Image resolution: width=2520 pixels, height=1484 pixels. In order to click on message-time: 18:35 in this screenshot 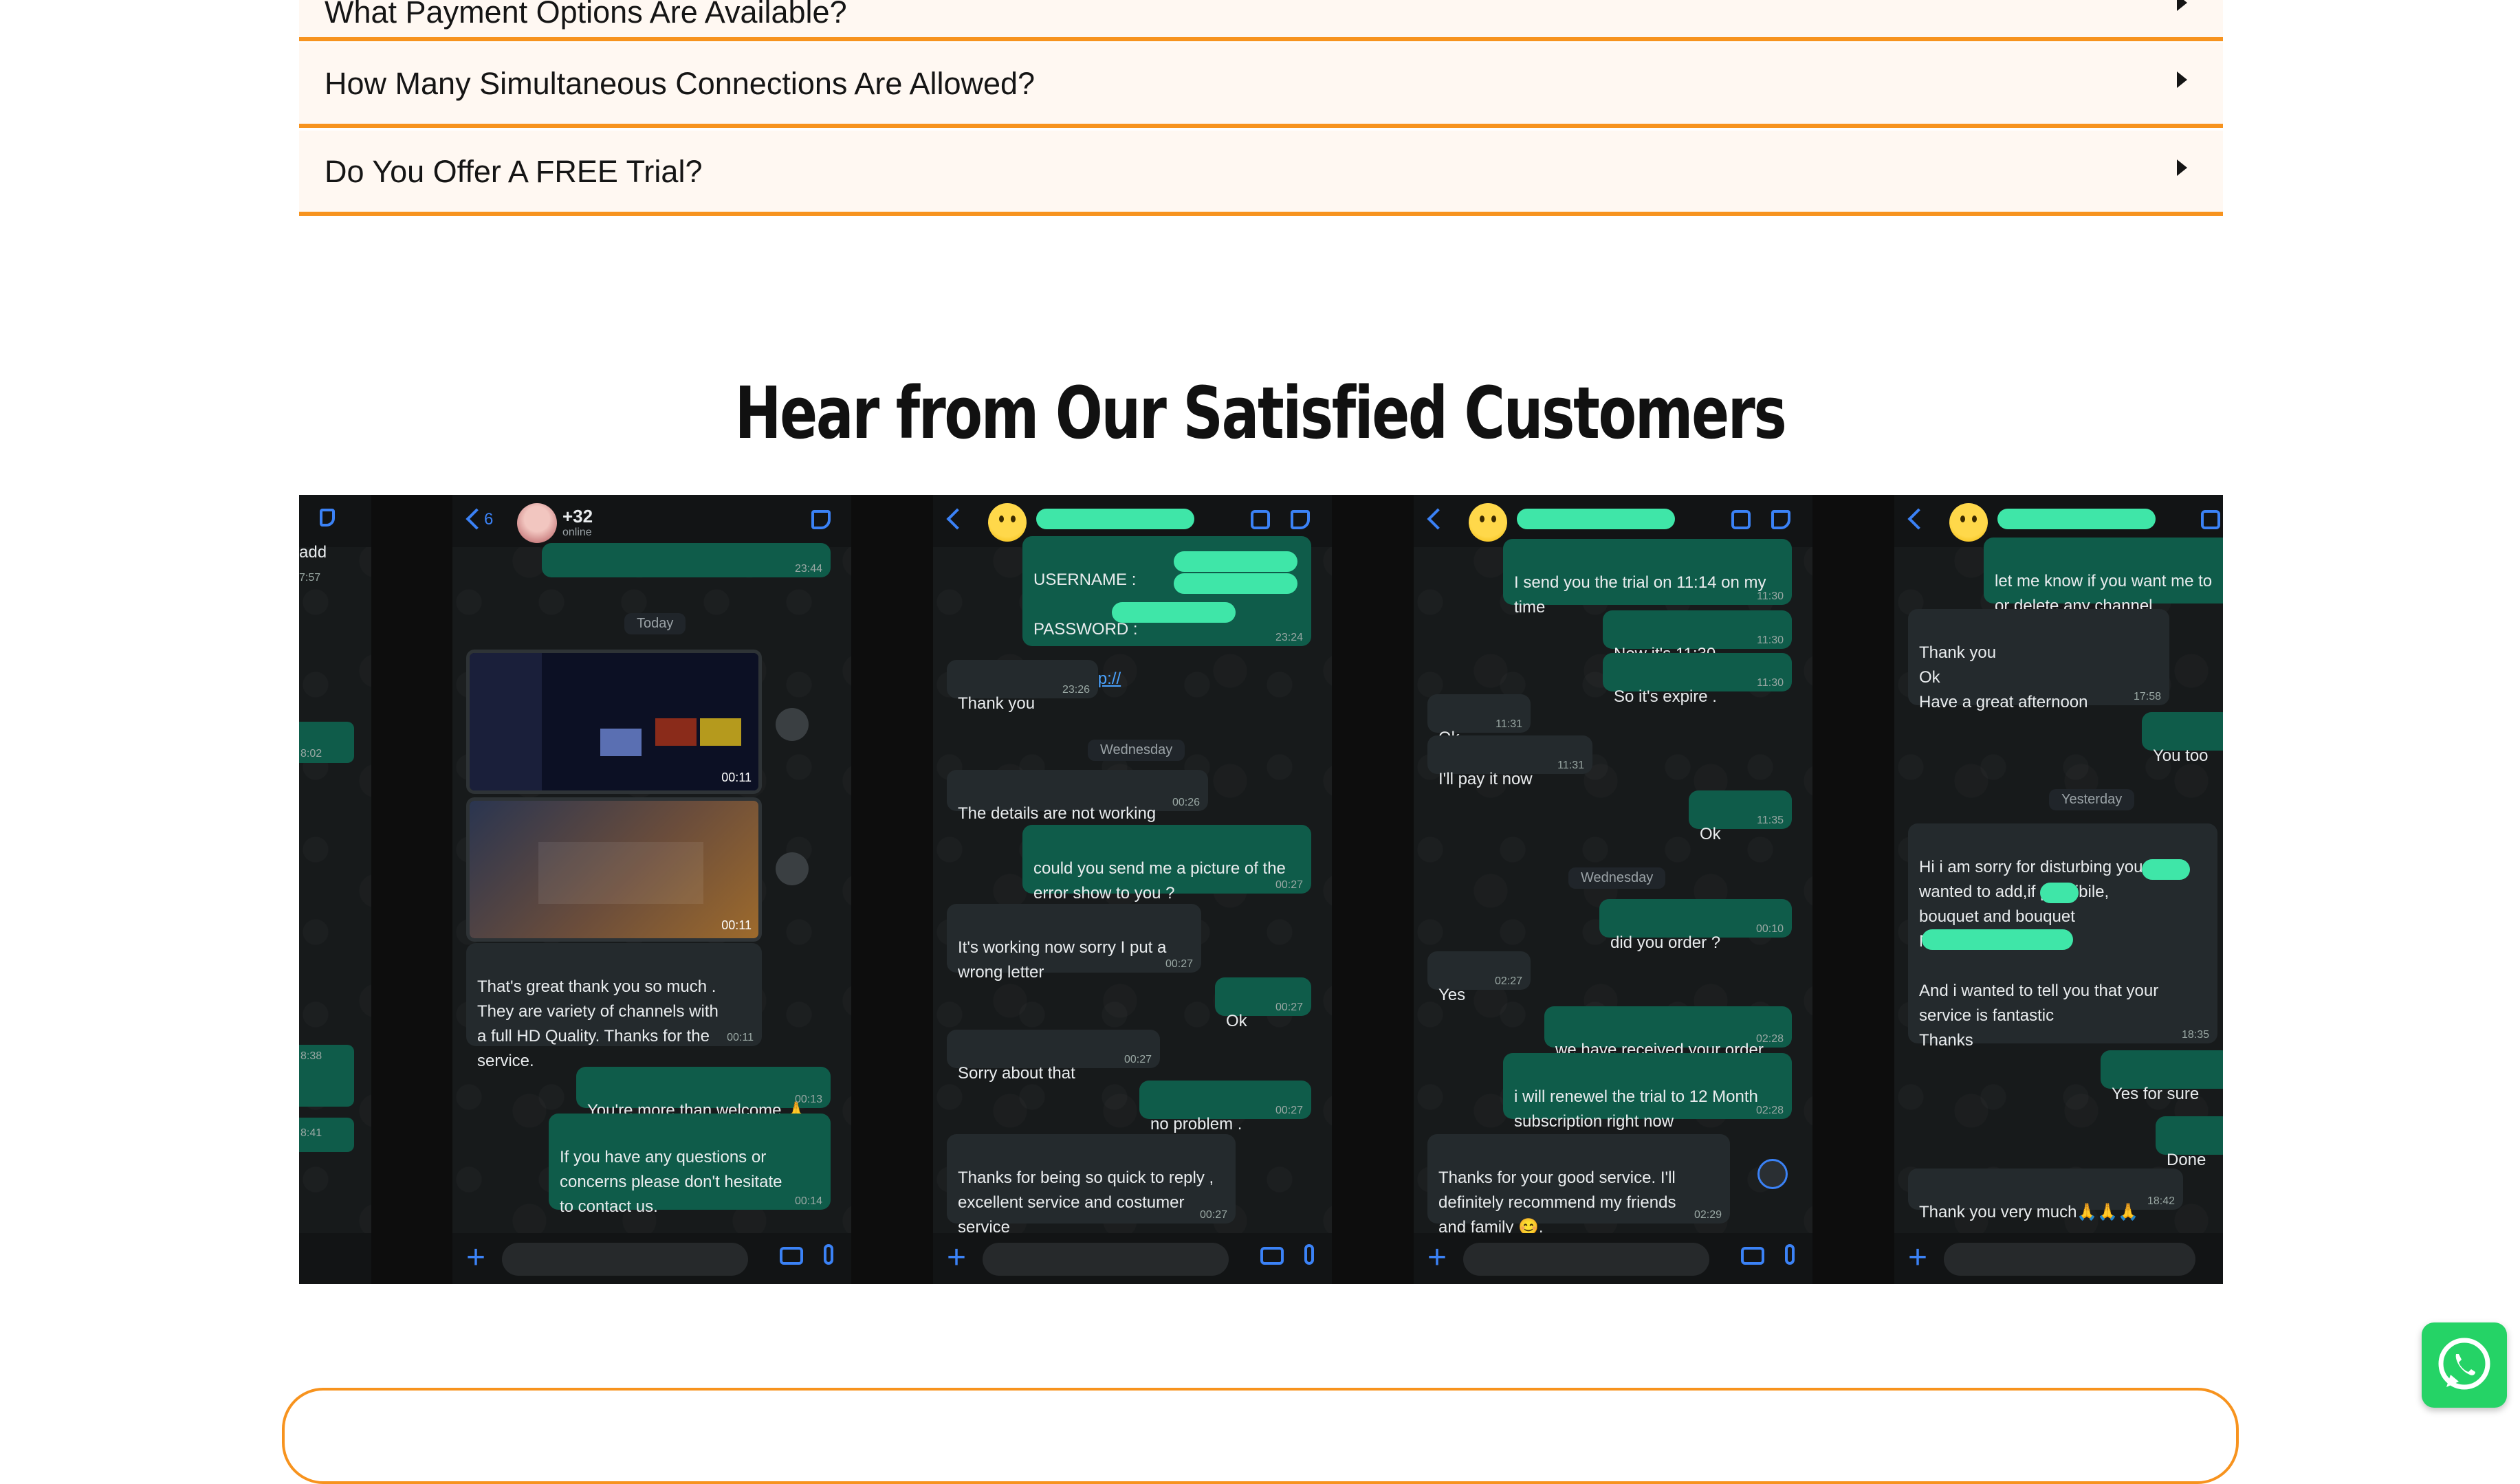, I will do `click(2195, 1035)`.